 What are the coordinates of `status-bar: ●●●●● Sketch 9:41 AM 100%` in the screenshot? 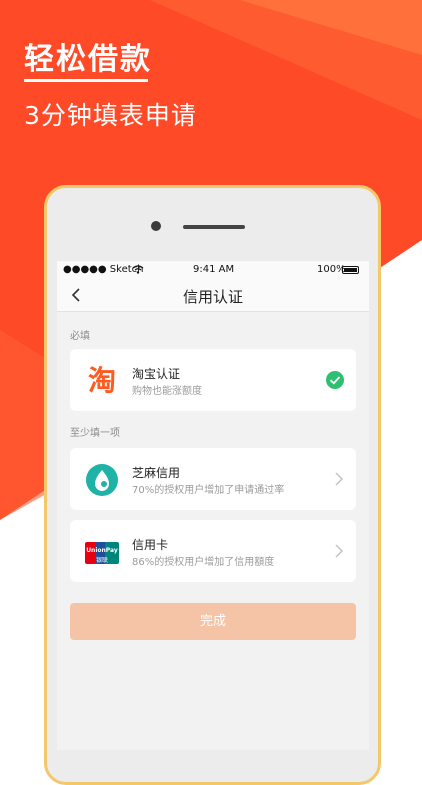 It's located at (213, 270).